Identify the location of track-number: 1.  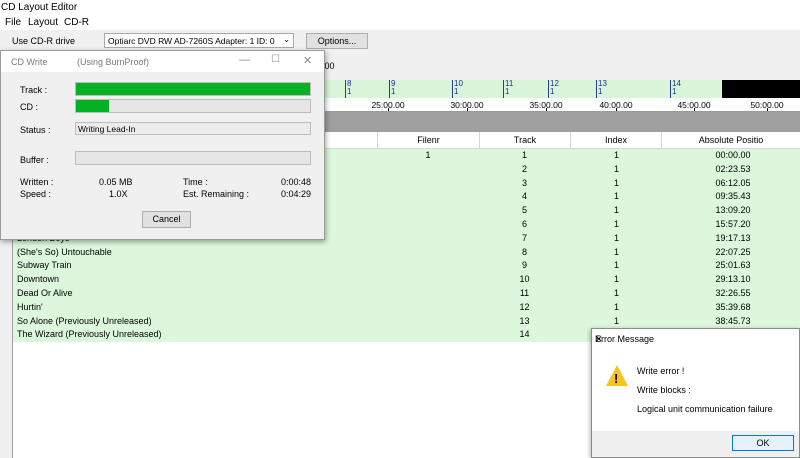
(524, 155).